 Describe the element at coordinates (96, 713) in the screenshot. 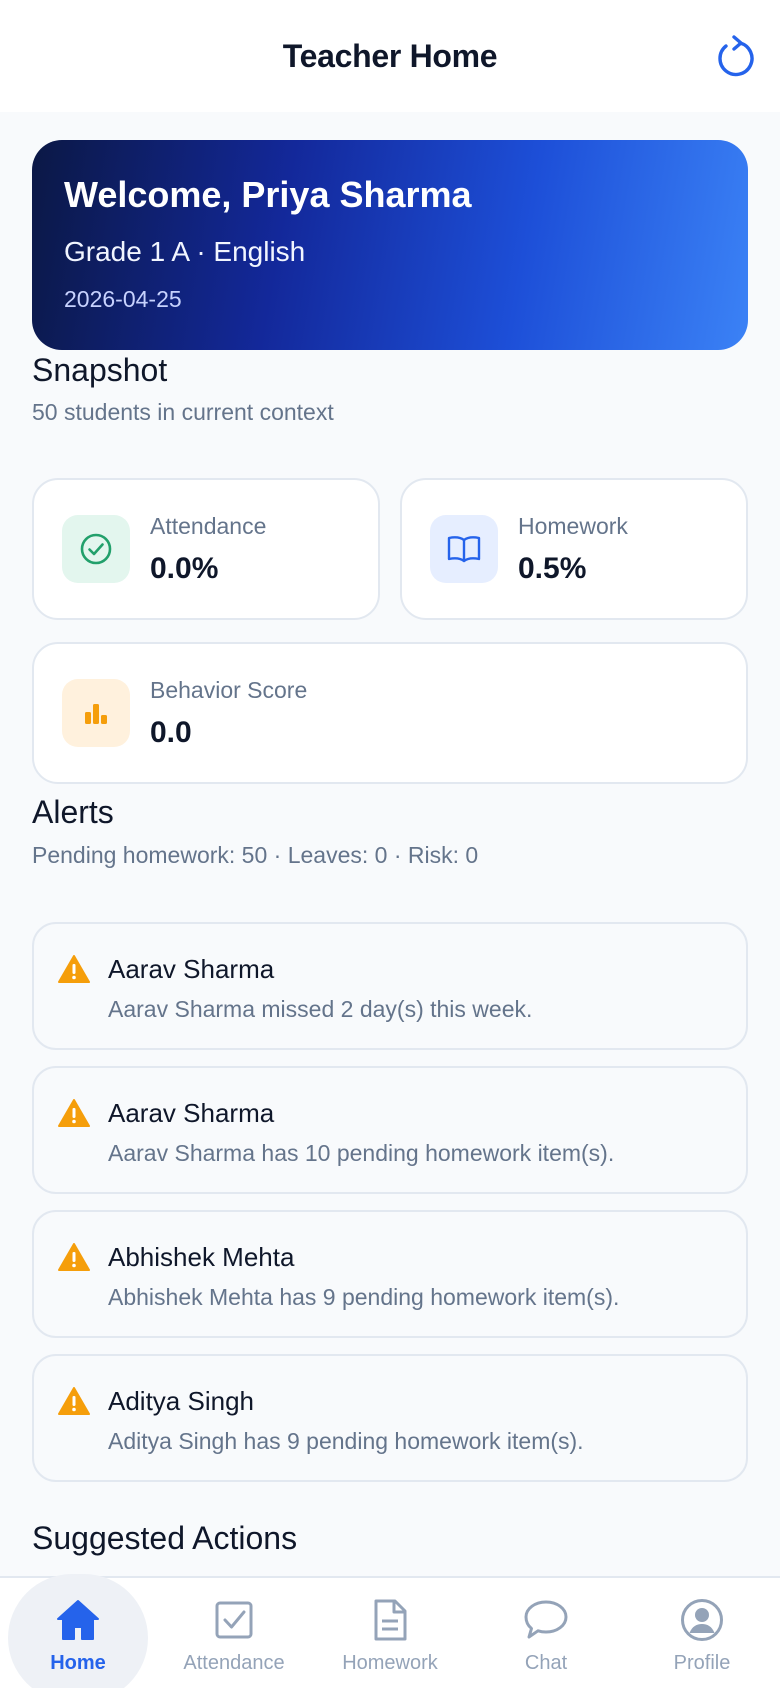

I see `bar-chart-icon` at that location.